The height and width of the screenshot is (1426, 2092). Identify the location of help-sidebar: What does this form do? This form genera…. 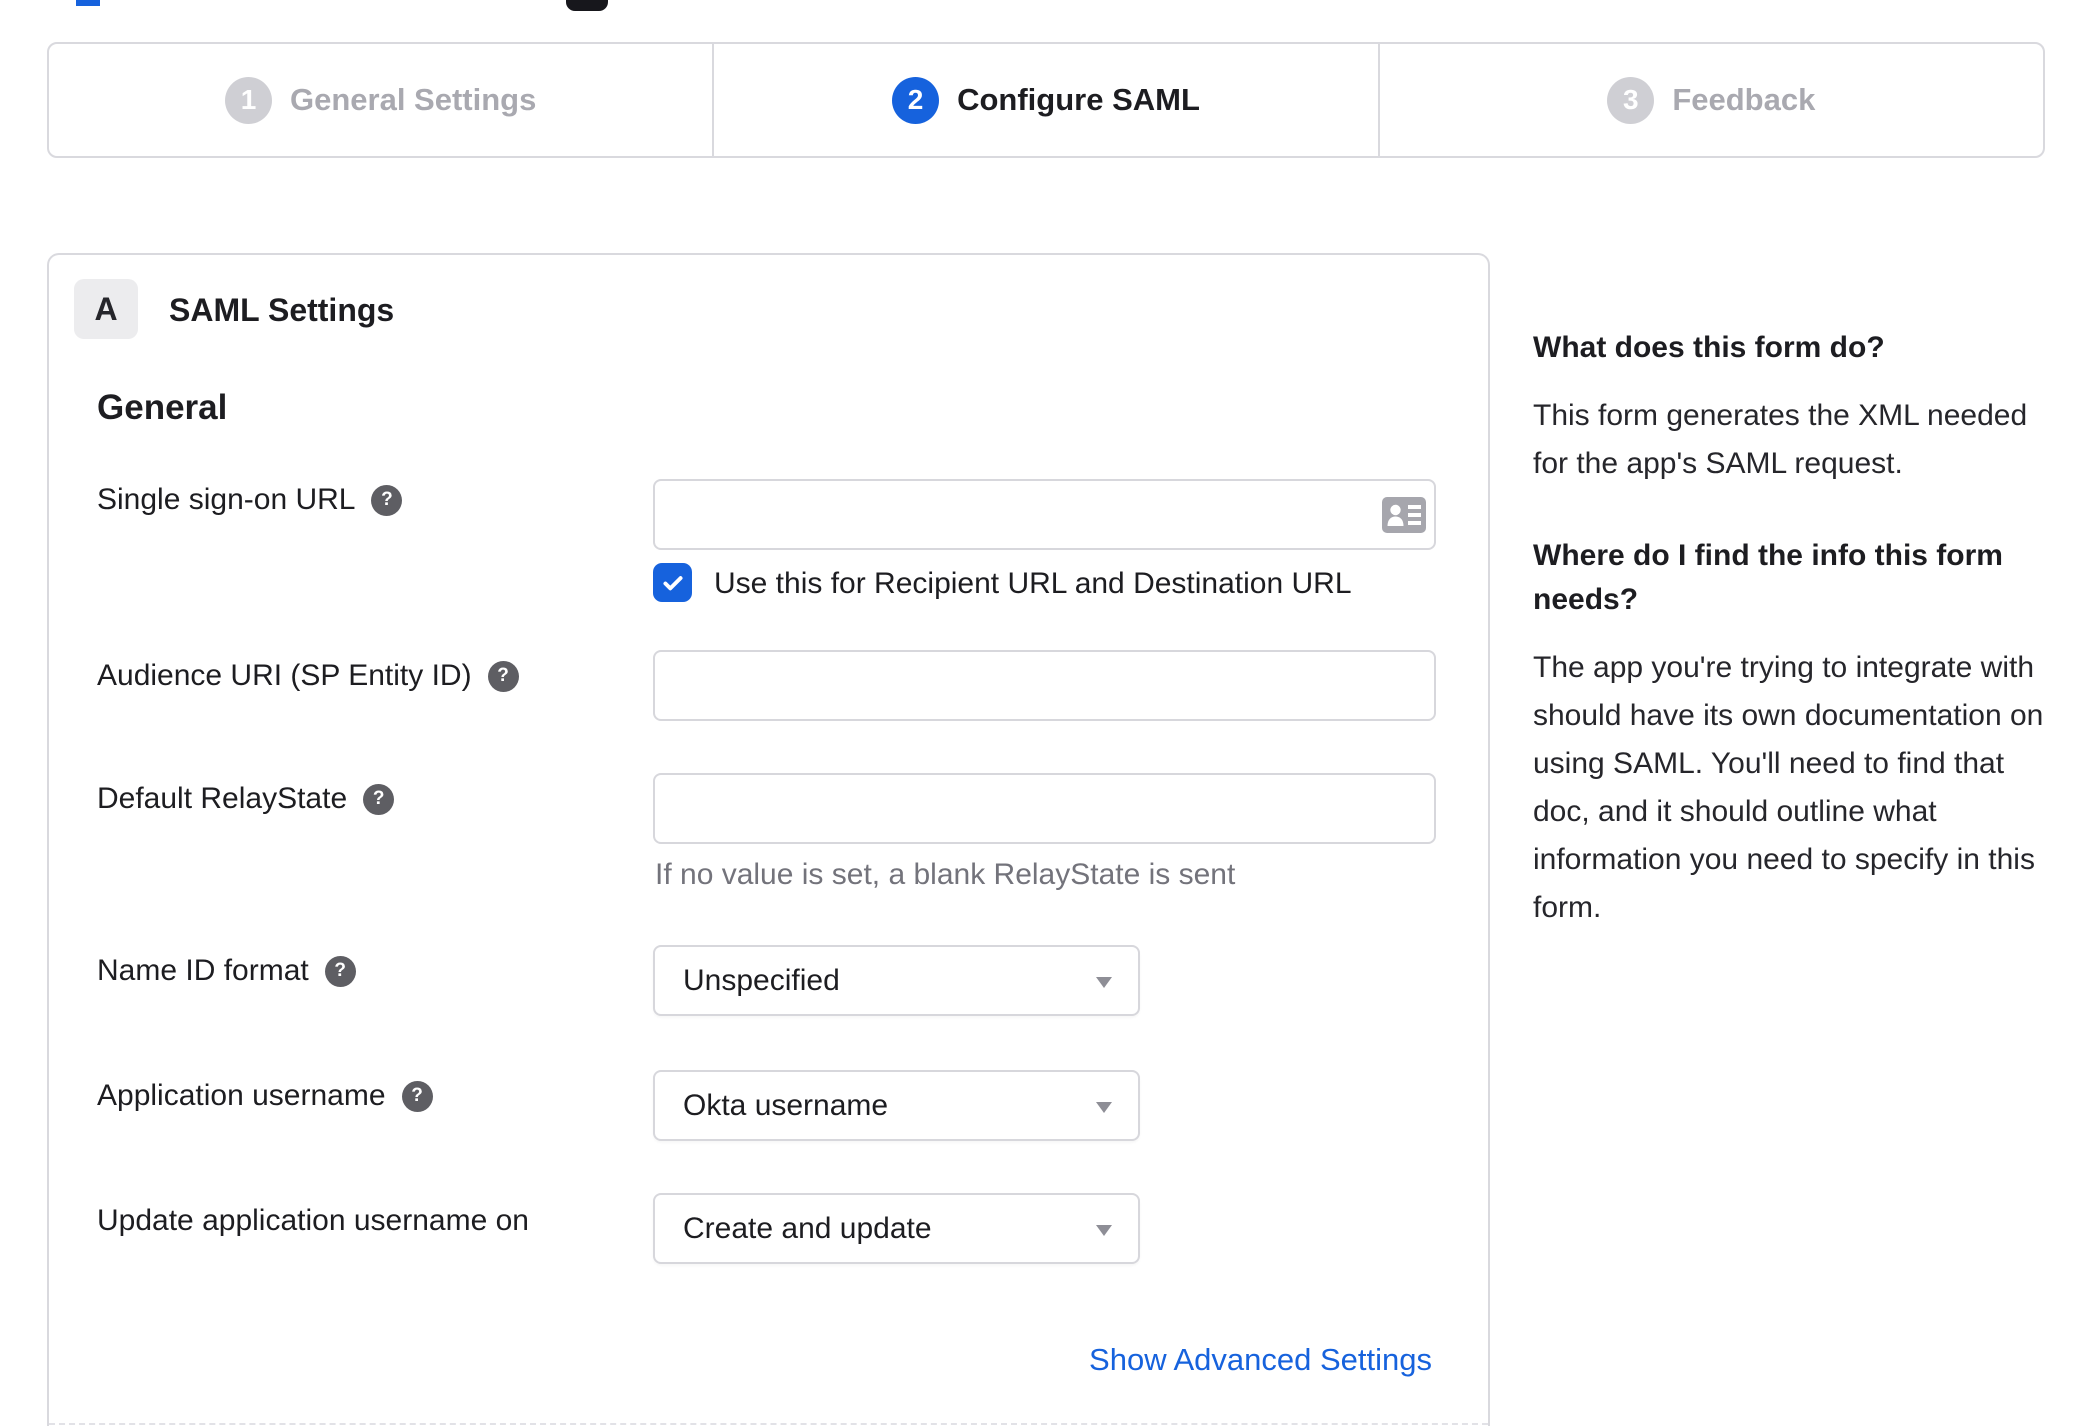
(1791, 652).